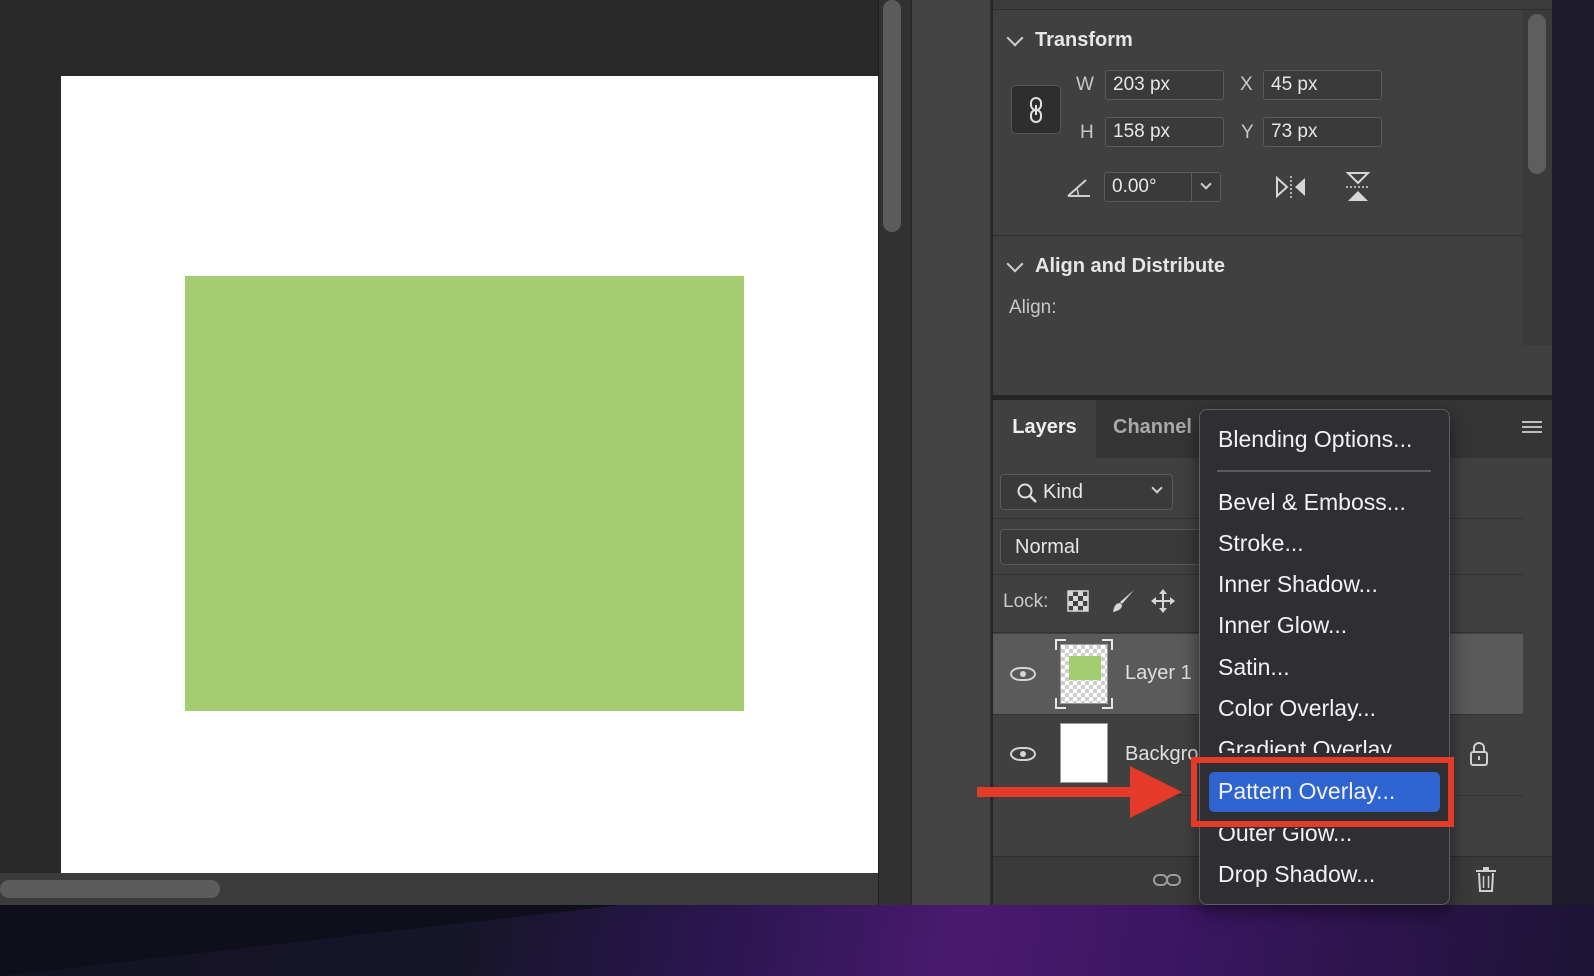 Image resolution: width=1594 pixels, height=976 pixels. I want to click on vertical-scrollbar-thumb, so click(892, 116).